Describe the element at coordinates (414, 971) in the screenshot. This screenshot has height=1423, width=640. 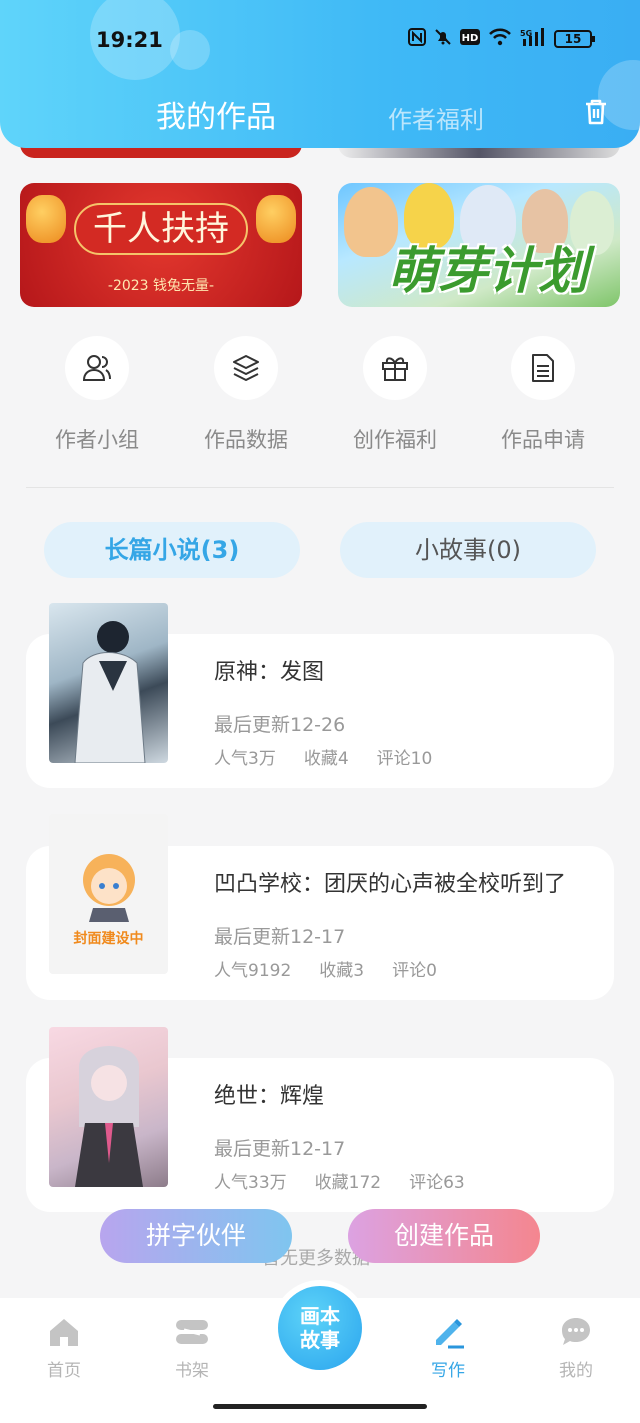
I see `work-comments: 评论0` at that location.